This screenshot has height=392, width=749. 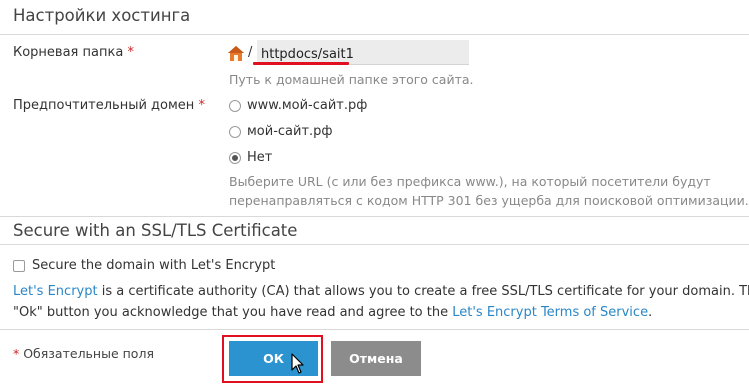 What do you see at coordinates (374, 329) in the screenshot?
I see `footer-divider` at bounding box center [374, 329].